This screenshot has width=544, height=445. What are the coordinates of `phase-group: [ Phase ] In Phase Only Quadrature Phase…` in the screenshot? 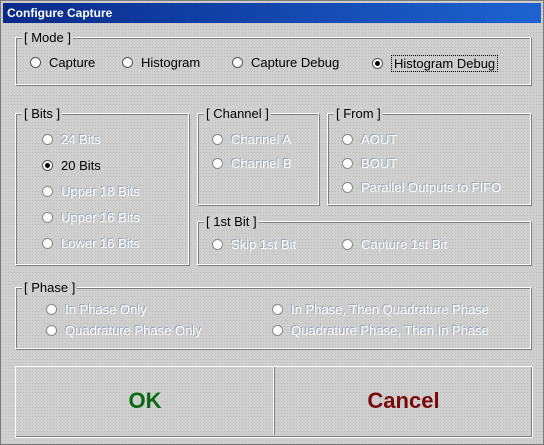 It's located at (273, 314).